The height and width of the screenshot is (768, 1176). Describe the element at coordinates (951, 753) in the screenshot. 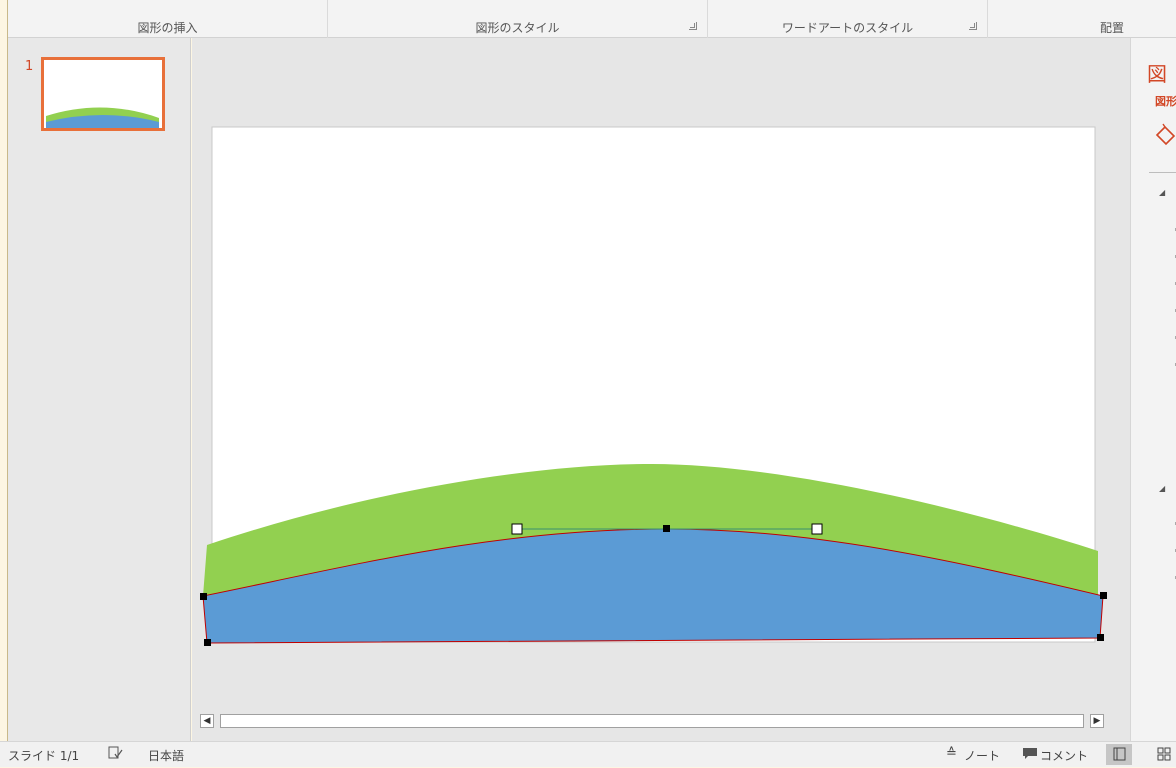

I see `notes-icon: ≙` at that location.